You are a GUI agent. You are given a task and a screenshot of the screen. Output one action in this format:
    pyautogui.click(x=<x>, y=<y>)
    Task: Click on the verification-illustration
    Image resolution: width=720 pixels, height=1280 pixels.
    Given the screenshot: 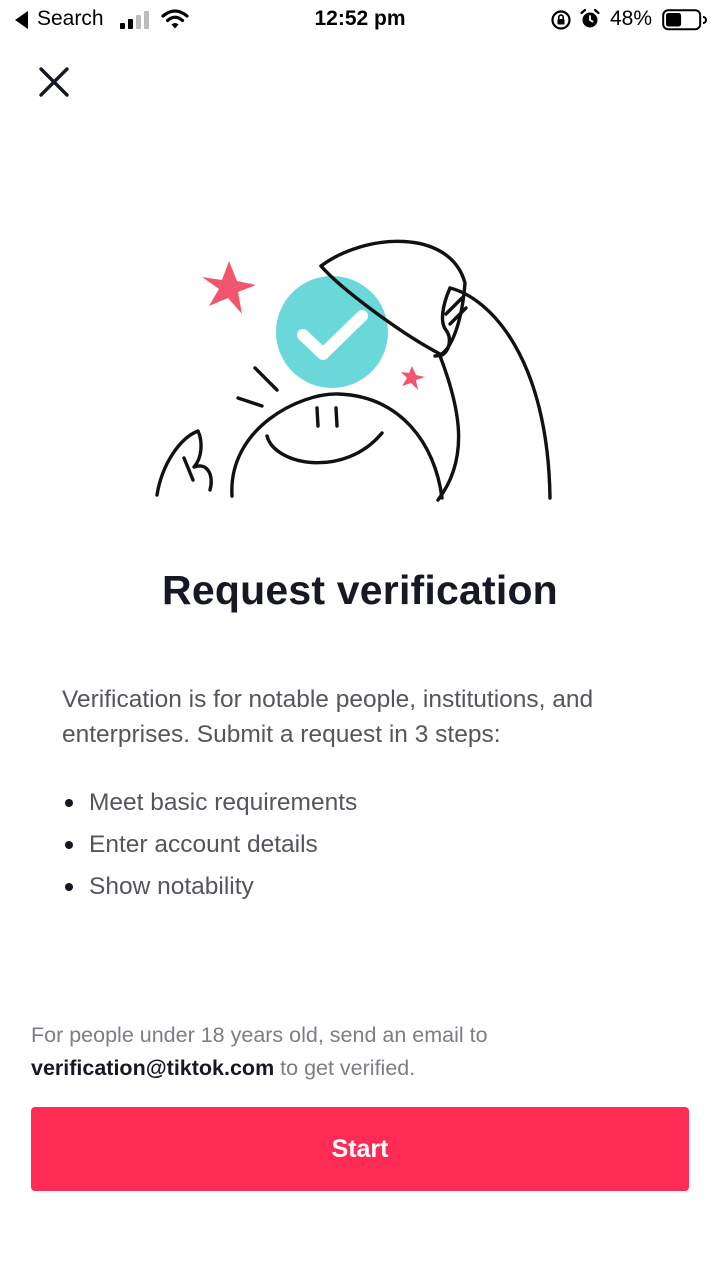 What is the action you would take?
    pyautogui.click(x=353, y=370)
    